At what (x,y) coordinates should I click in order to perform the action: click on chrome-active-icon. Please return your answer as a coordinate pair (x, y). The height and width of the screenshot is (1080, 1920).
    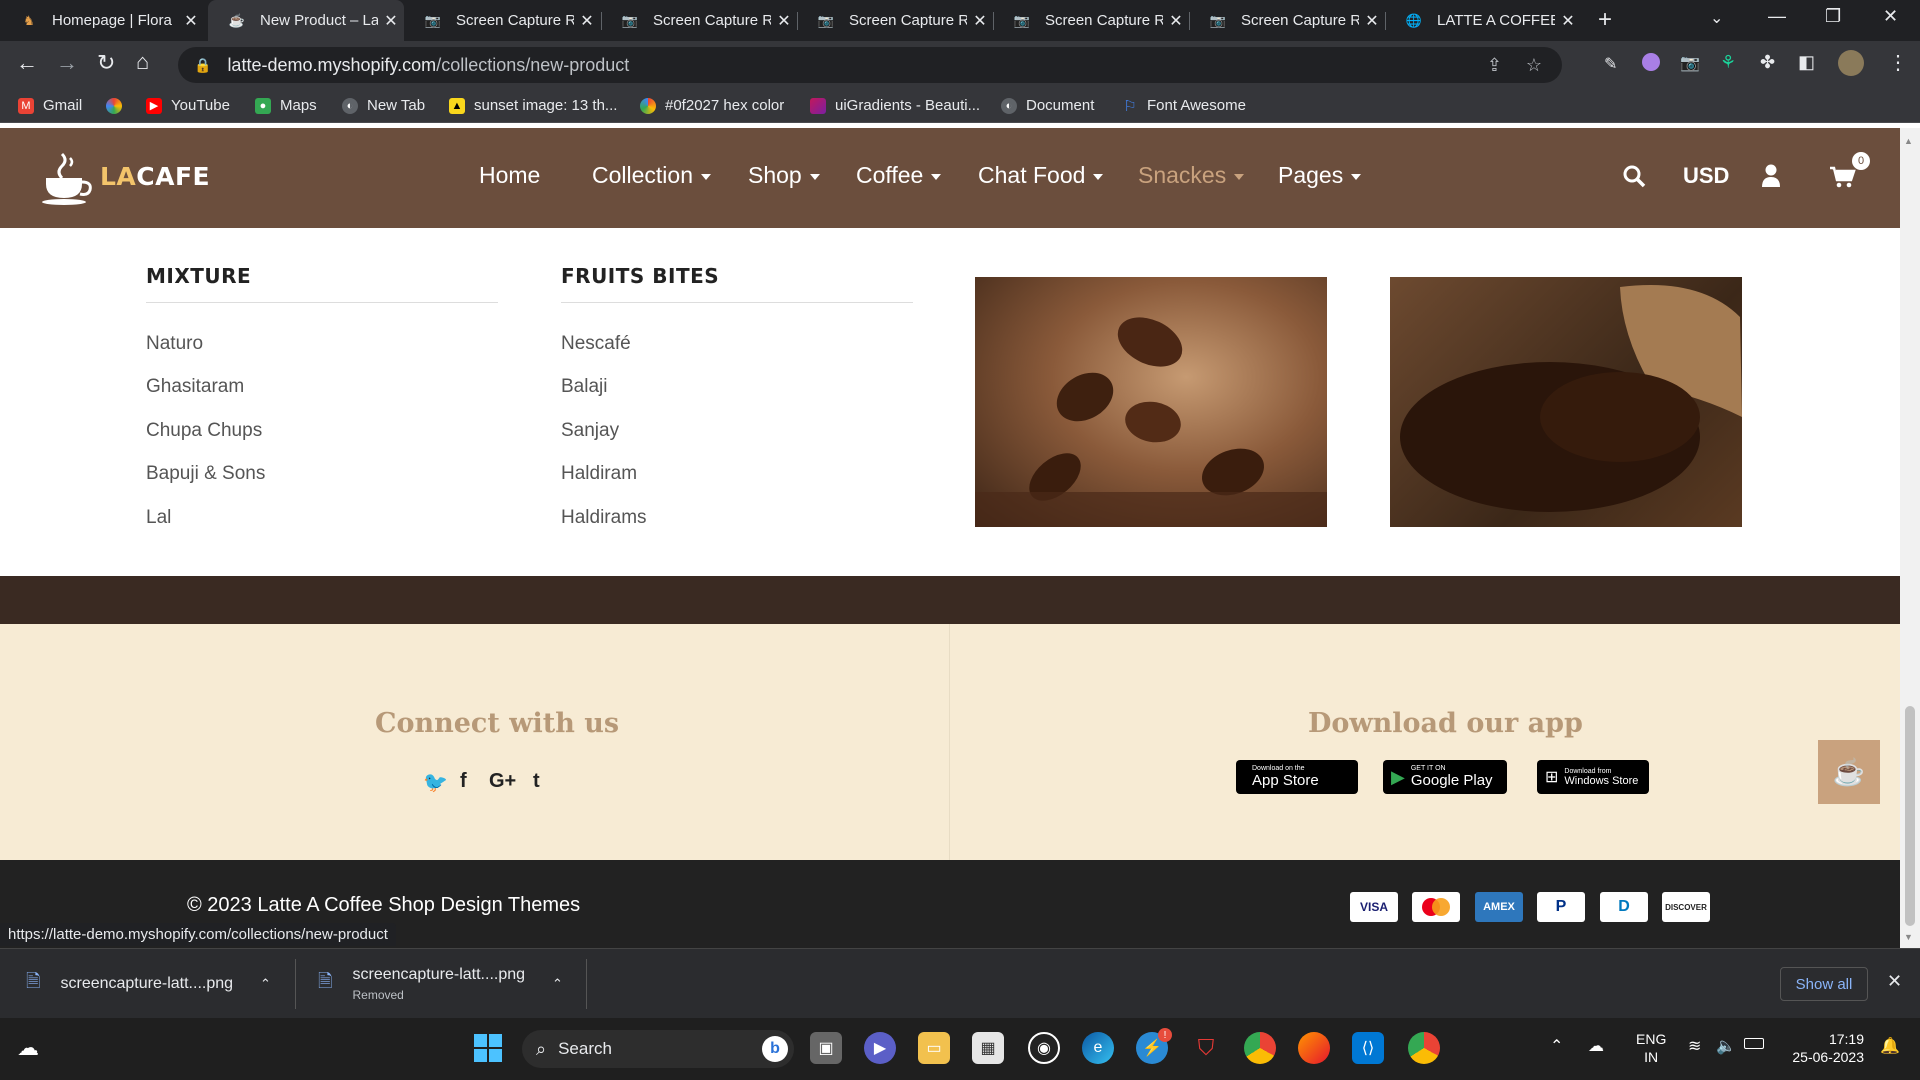
    Looking at the image, I should click on (1424, 1048).